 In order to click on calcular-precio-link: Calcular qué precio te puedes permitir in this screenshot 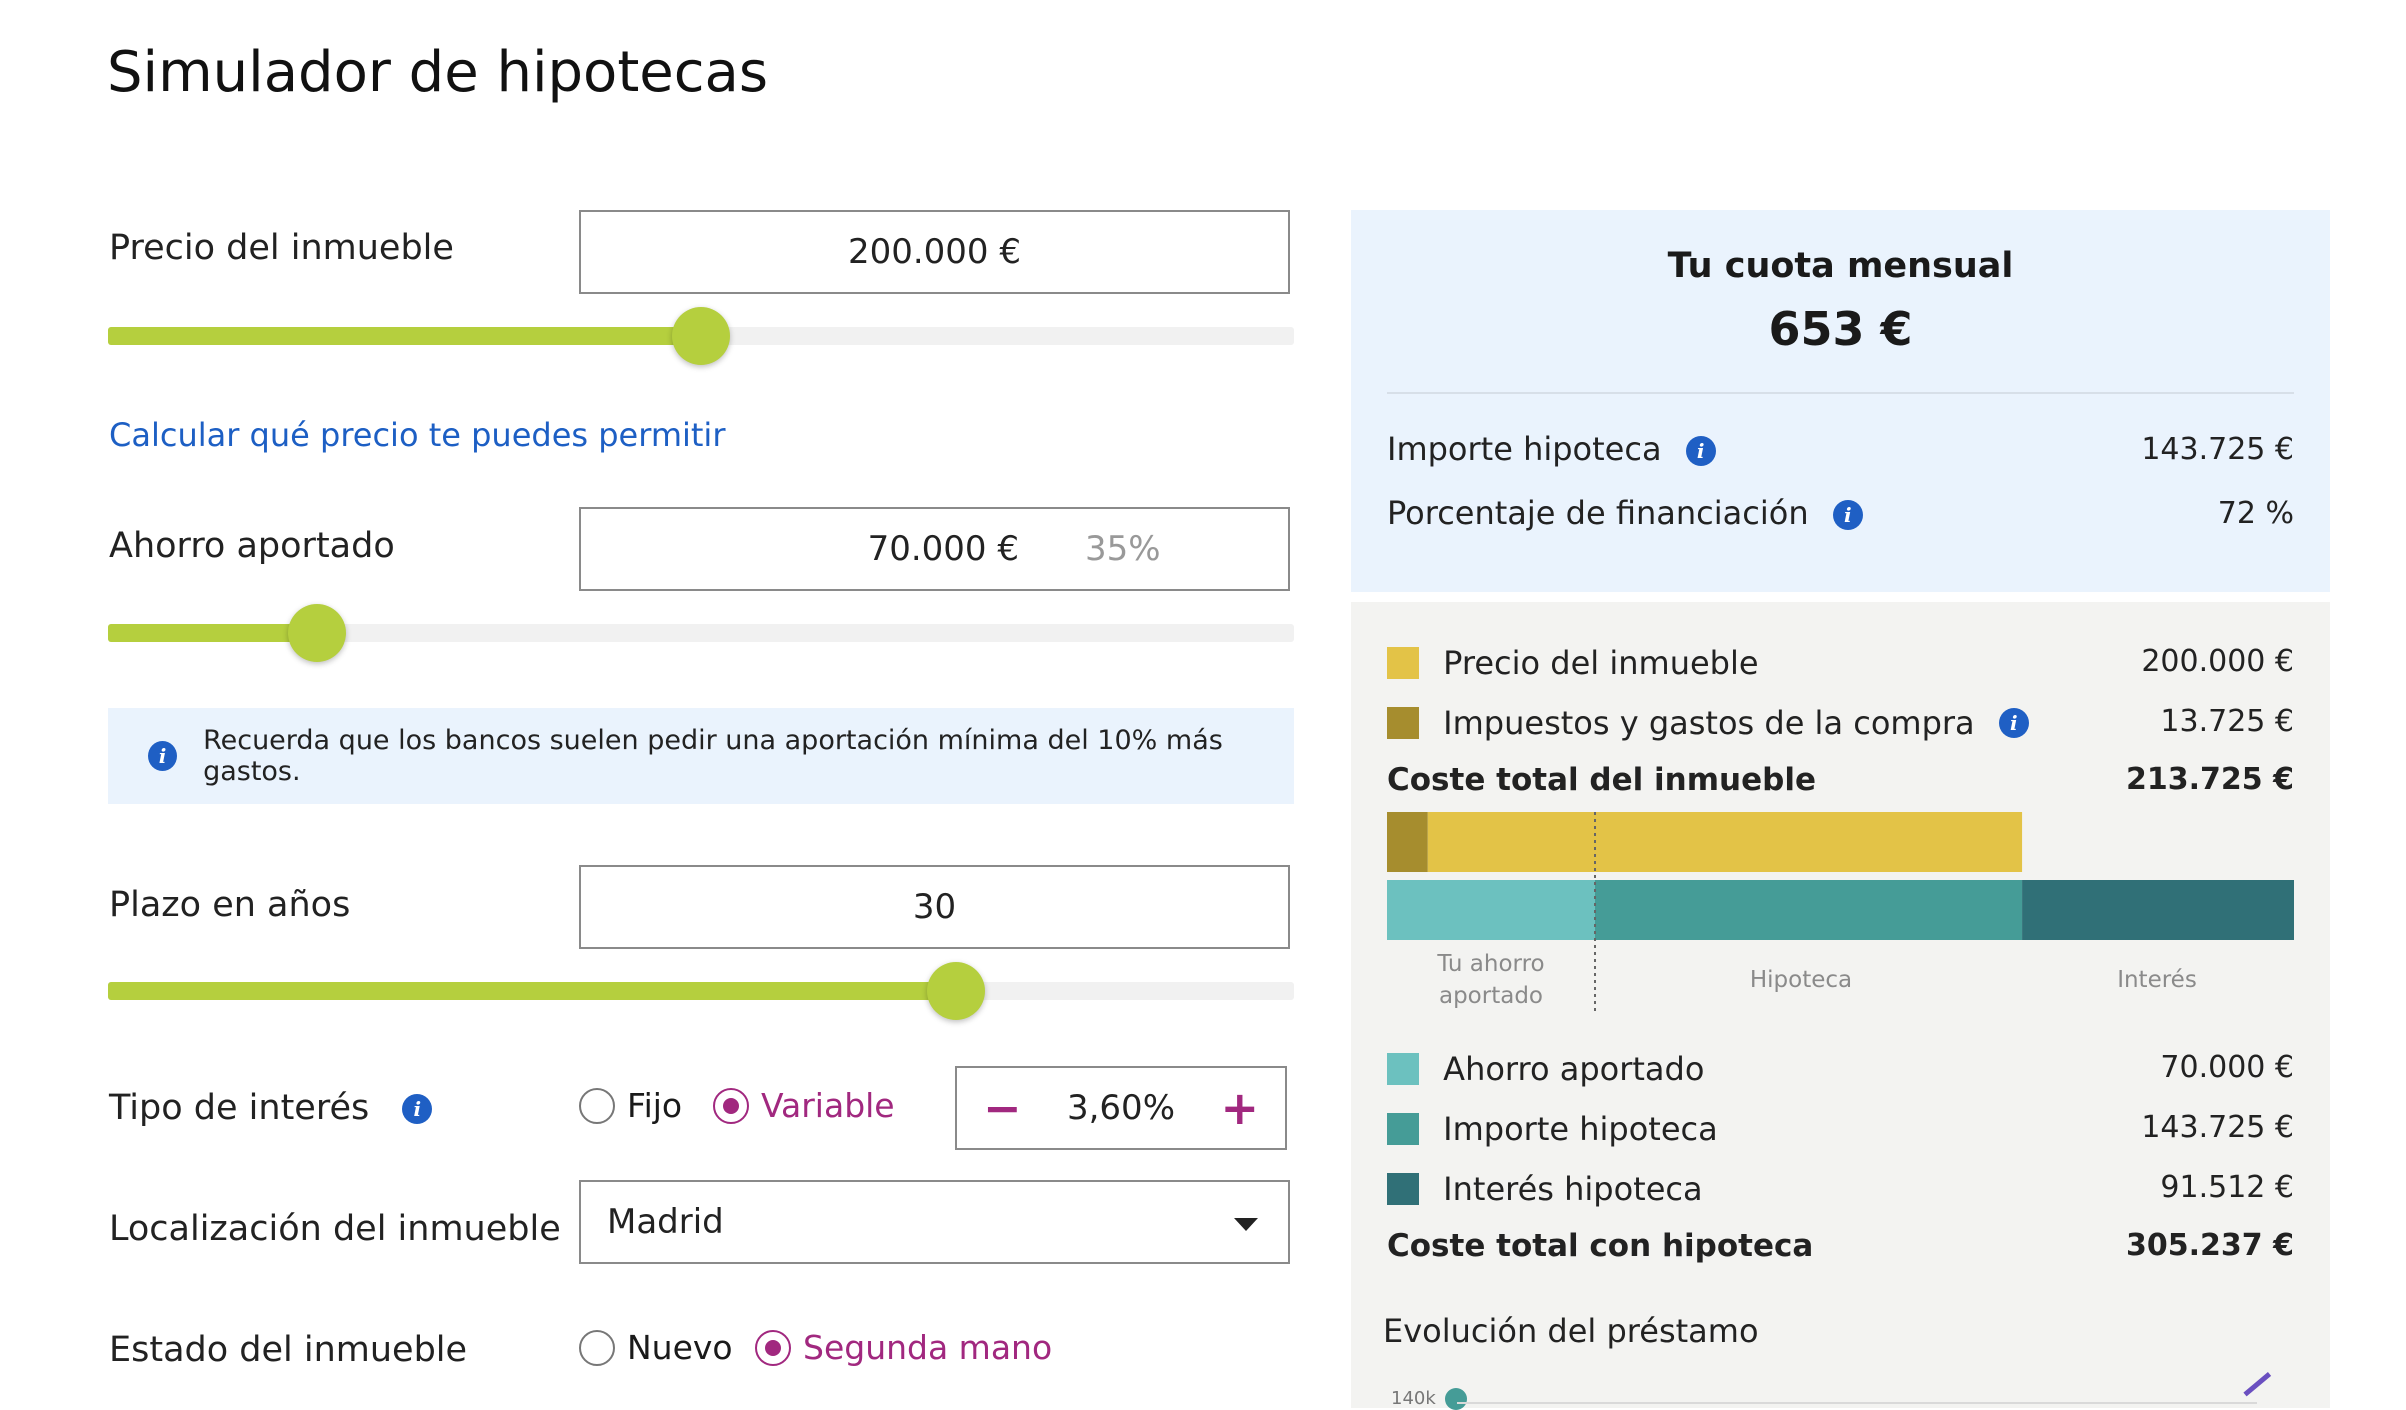, I will do `click(417, 435)`.